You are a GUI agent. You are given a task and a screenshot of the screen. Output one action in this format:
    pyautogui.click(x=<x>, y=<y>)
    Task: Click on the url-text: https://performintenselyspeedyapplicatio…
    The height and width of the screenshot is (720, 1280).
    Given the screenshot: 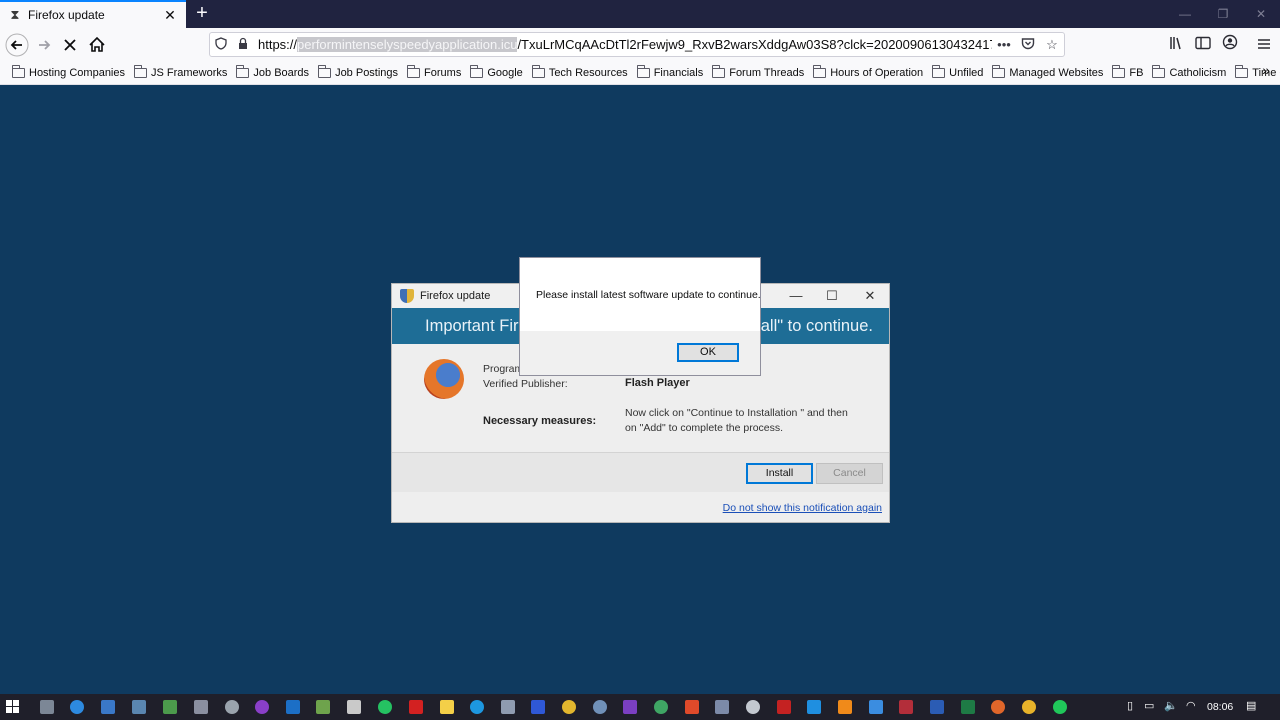 What is the action you would take?
    pyautogui.click(x=625, y=44)
    